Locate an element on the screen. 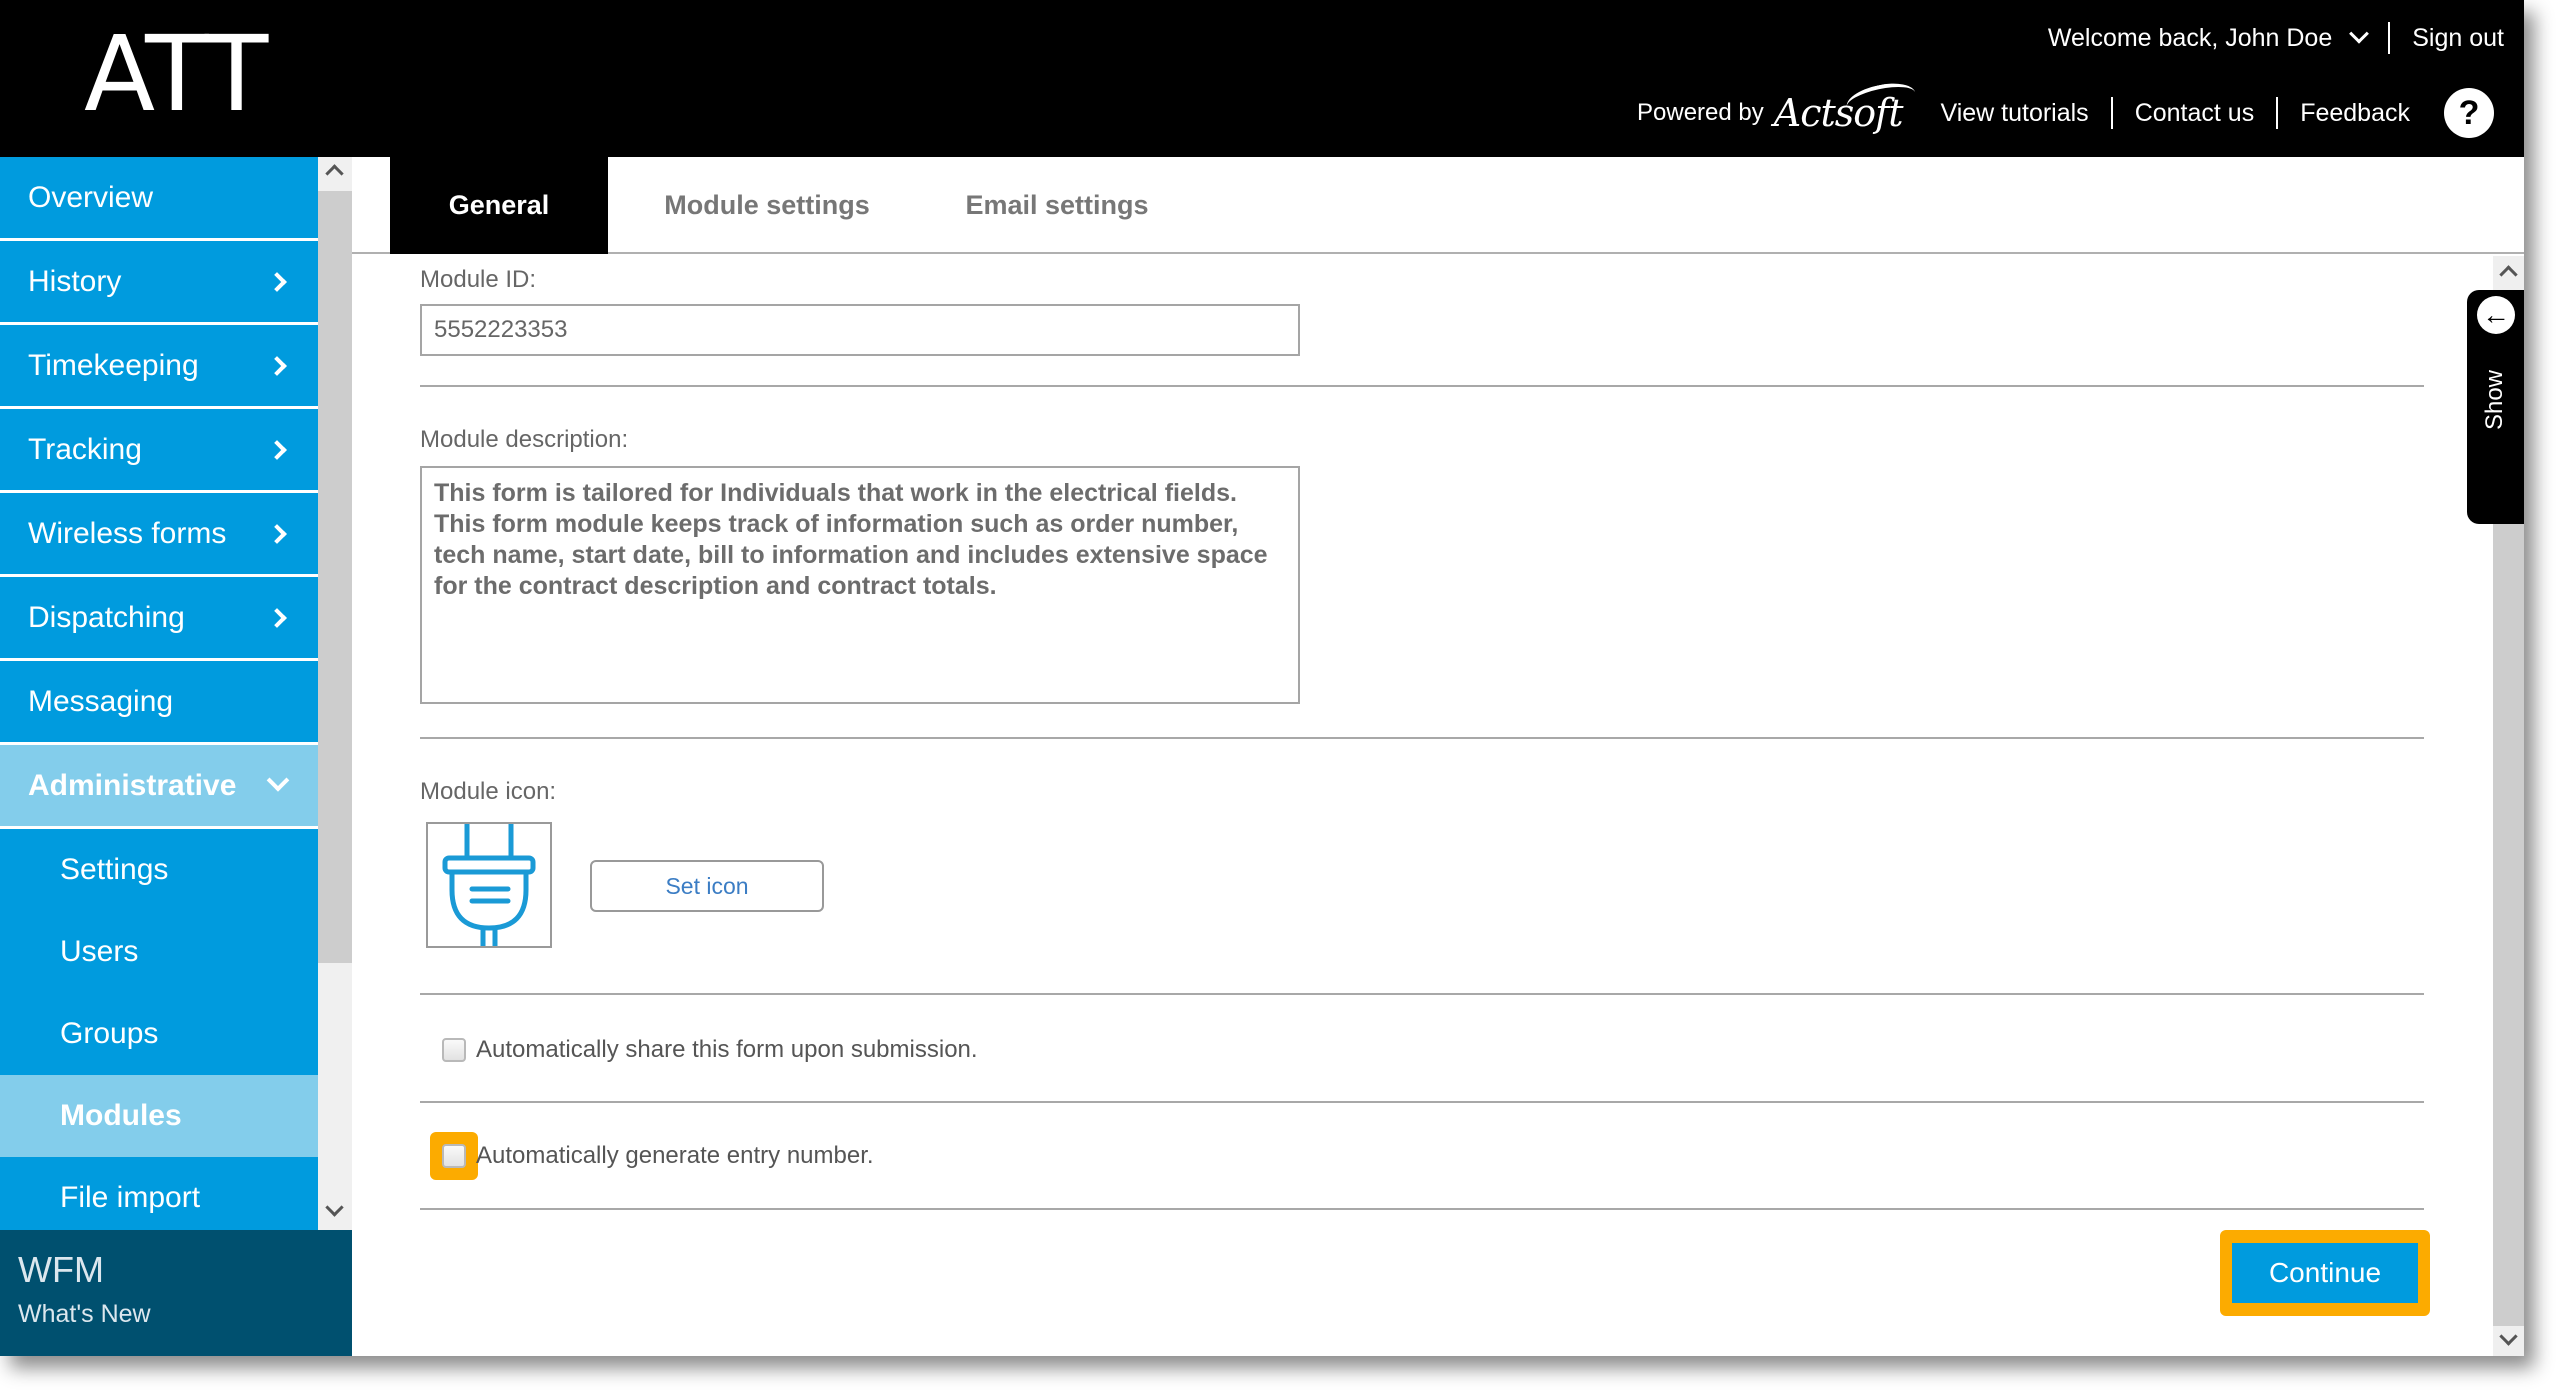  sidebar-subitem-groups: Groups is located at coordinates (159, 1034).